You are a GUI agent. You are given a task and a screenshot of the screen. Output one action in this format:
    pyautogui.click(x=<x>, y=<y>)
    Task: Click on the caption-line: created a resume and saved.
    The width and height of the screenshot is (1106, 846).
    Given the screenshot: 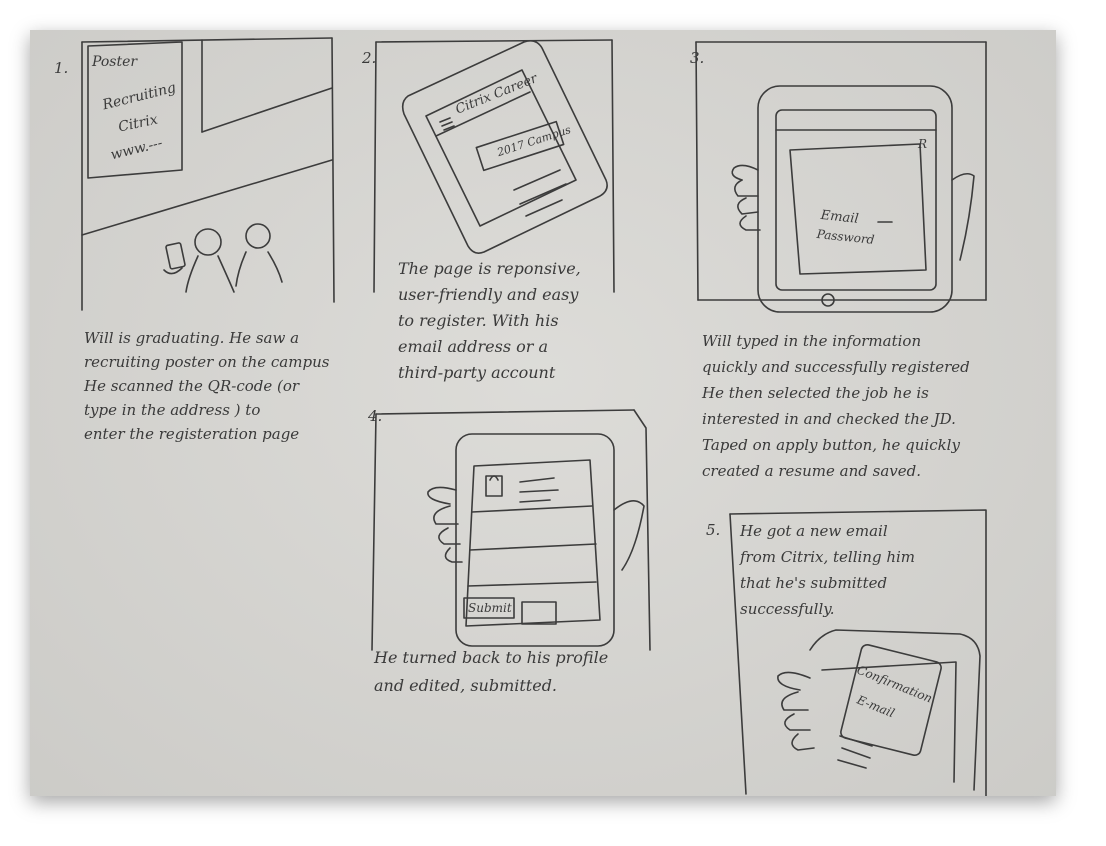 What is the action you would take?
    pyautogui.click(x=811, y=471)
    